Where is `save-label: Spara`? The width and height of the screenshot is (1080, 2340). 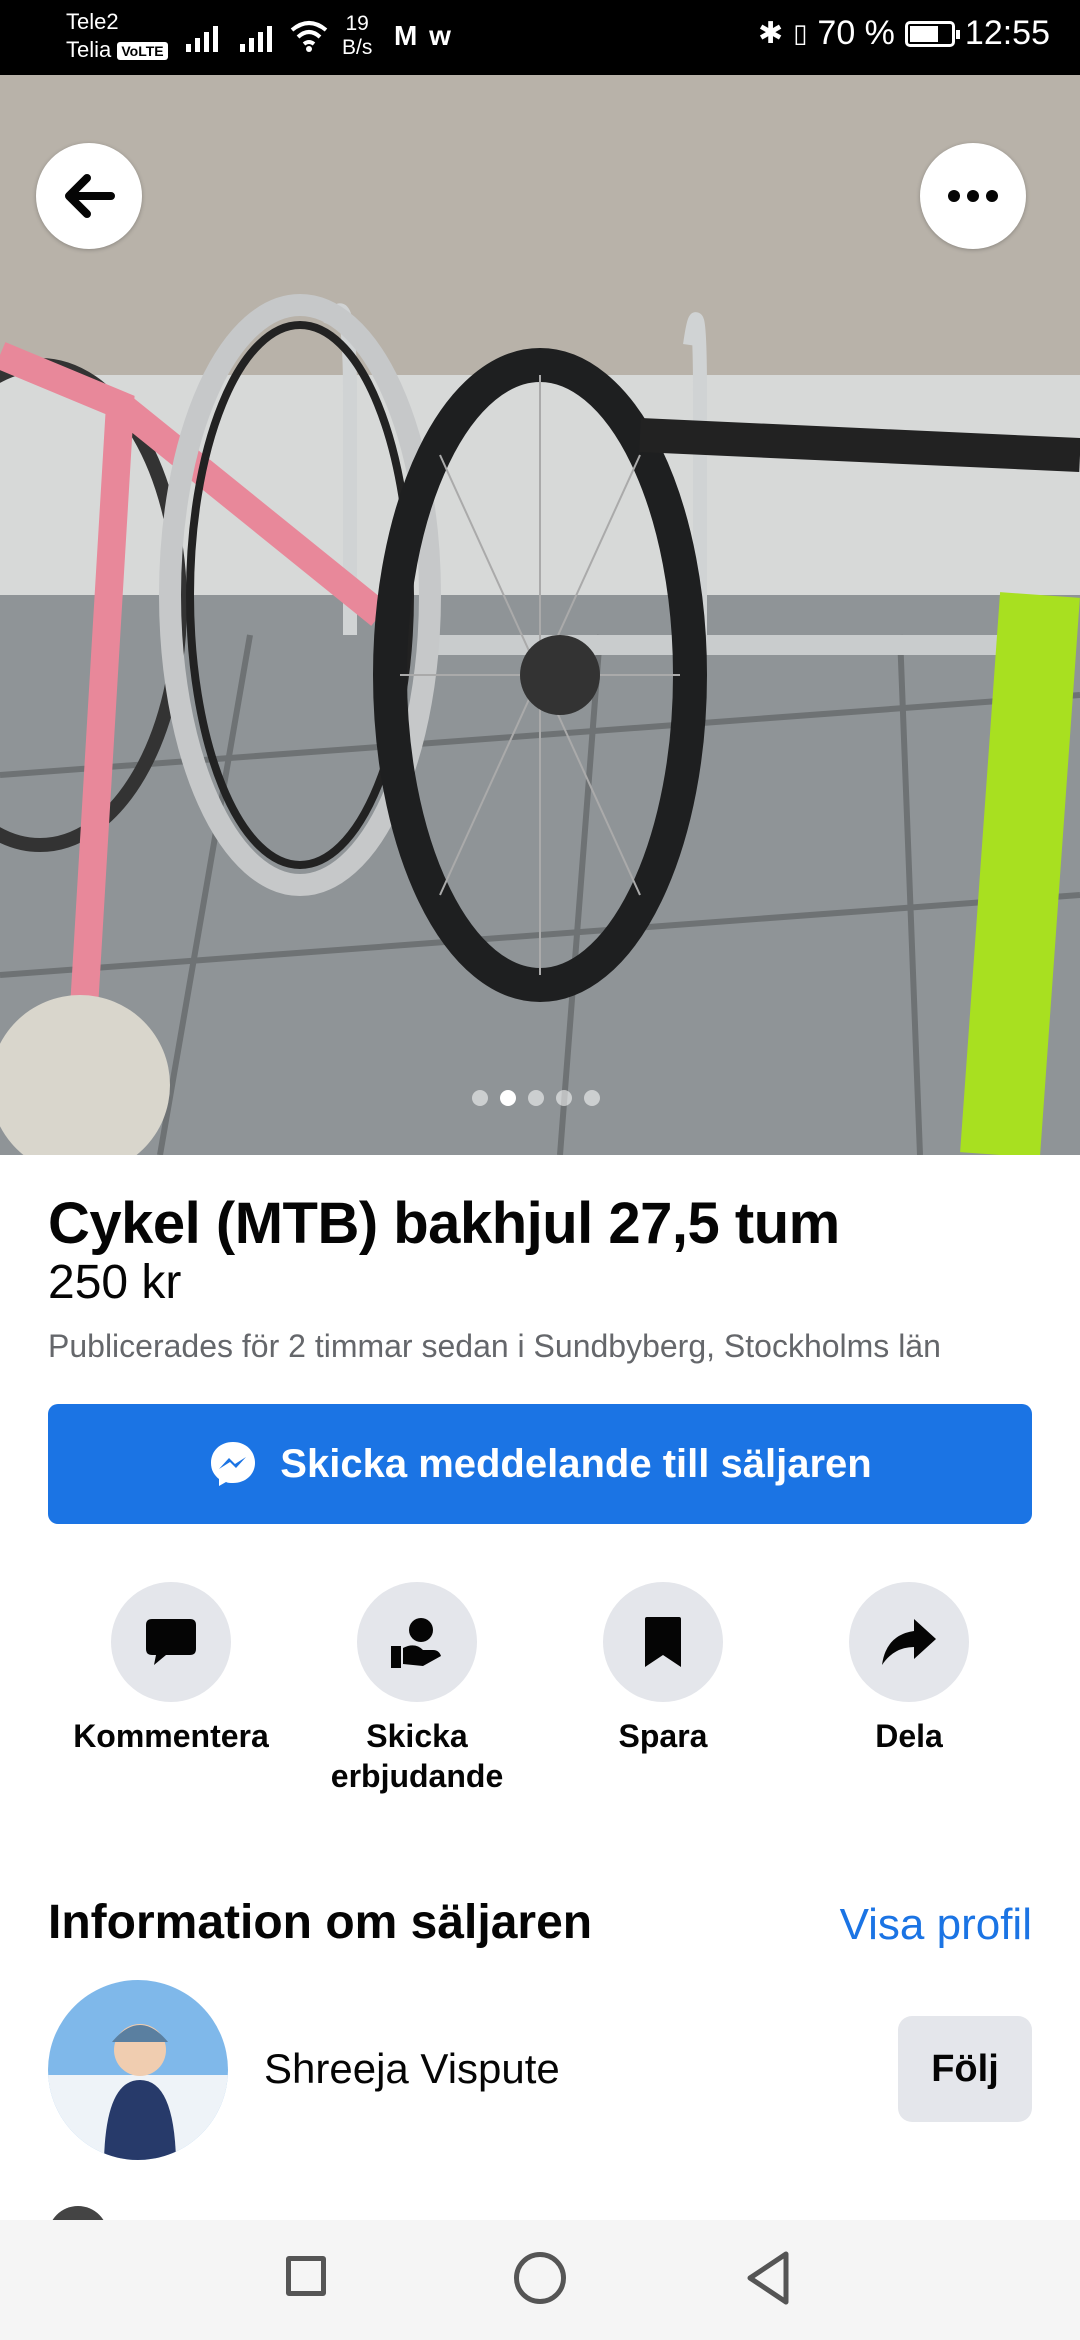
save-label: Spara is located at coordinates (663, 1736).